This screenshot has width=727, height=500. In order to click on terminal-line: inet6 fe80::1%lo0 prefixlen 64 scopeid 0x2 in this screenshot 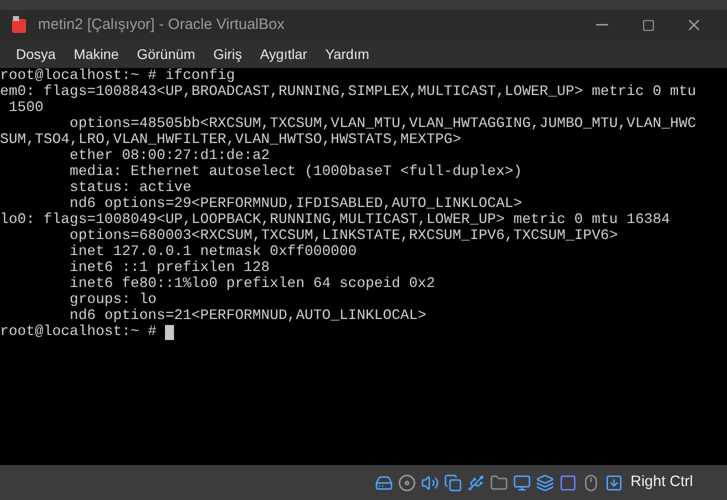, I will do `click(252, 284)`.